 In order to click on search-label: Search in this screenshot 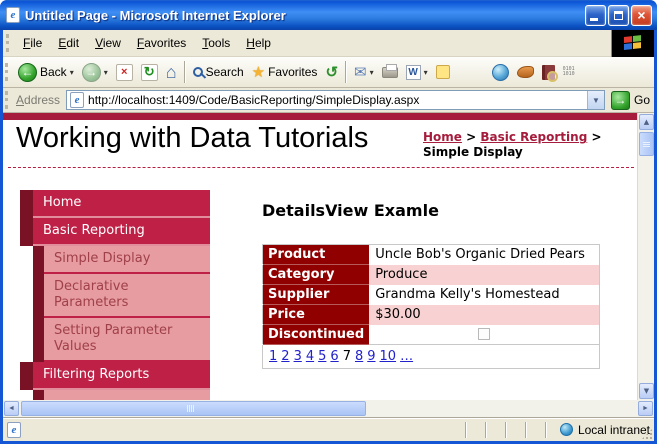, I will do `click(224, 72)`.